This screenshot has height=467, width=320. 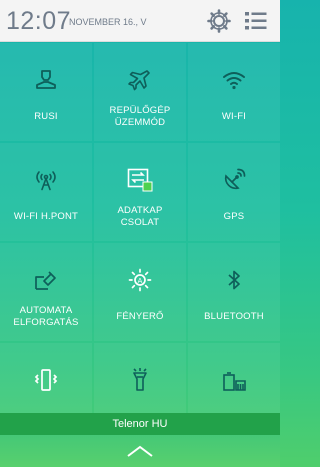 I want to click on gear-icon, so click(x=219, y=21).